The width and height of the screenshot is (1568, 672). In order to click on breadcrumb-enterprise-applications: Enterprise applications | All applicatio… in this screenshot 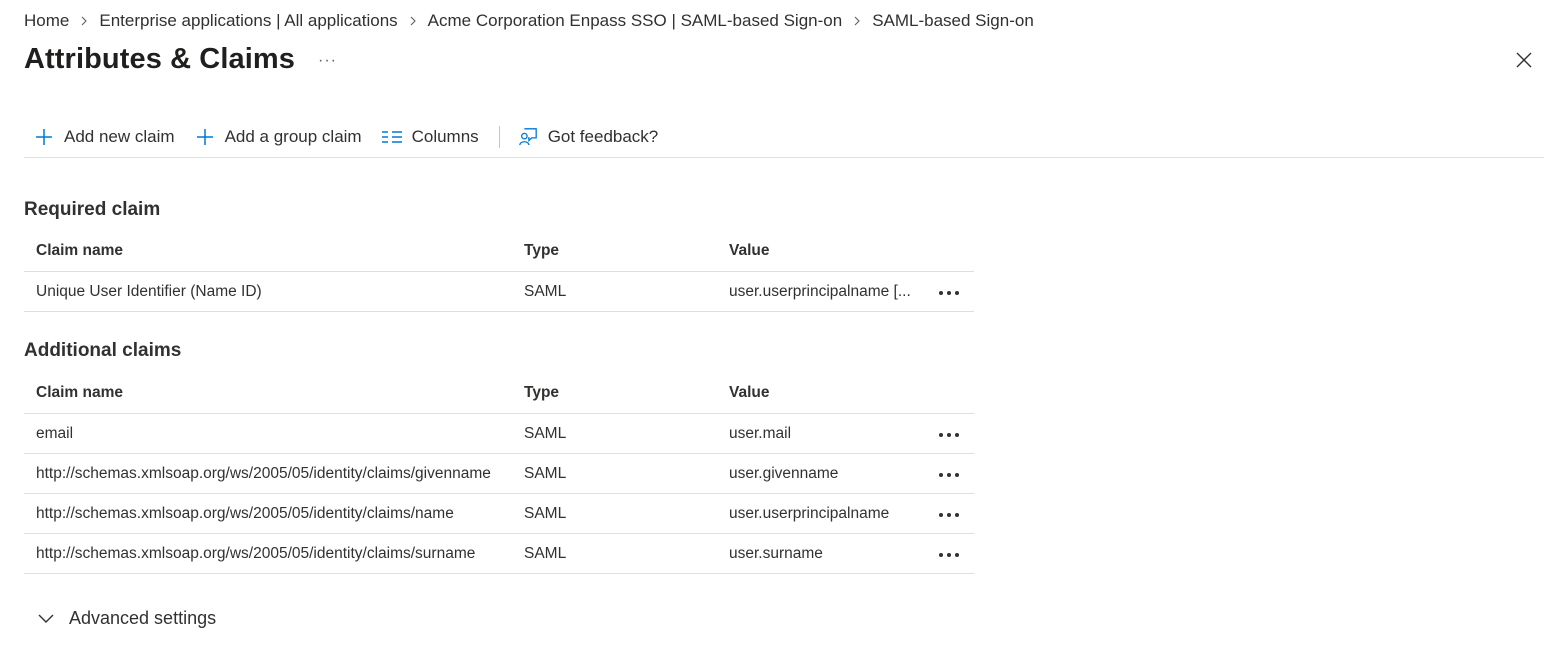, I will do `click(248, 21)`.